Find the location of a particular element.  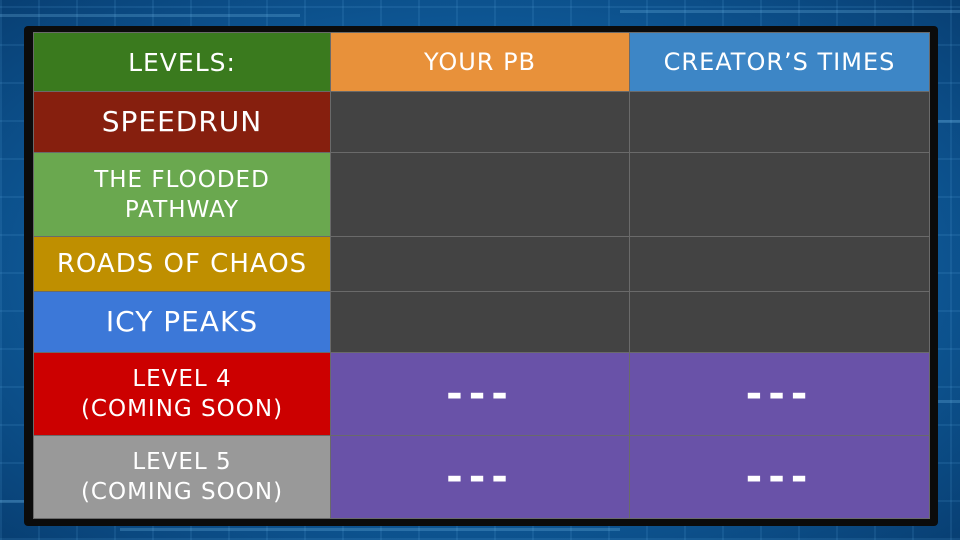

header-row: LEVELS: YOUR PB CREATOR’S TIMES is located at coordinates (481, 62).